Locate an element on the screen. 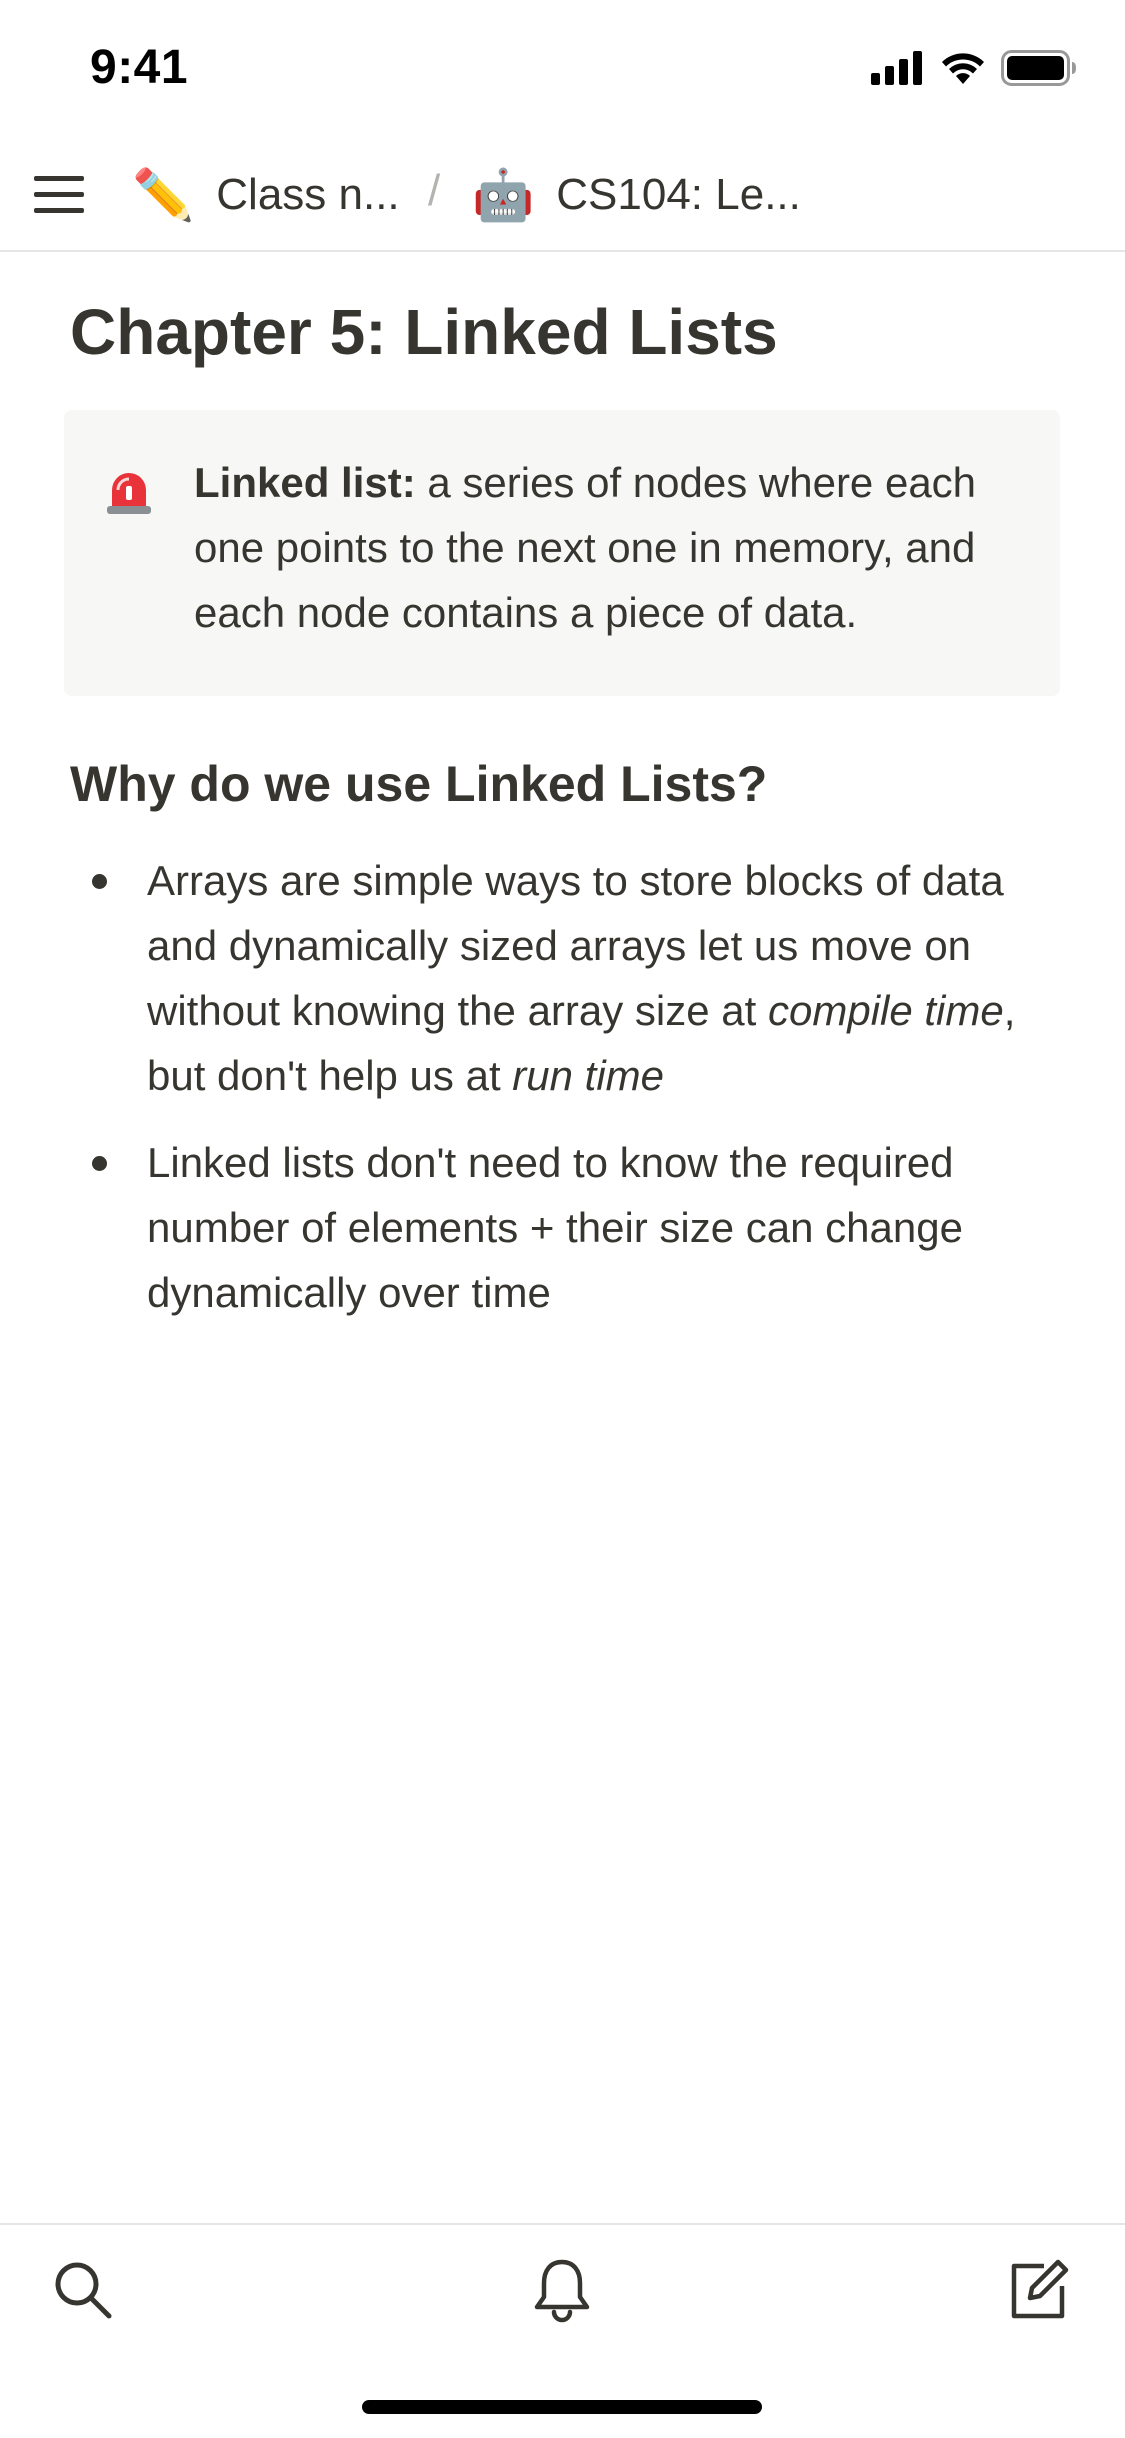  hamburger-menu-icon is located at coordinates (60, 194).